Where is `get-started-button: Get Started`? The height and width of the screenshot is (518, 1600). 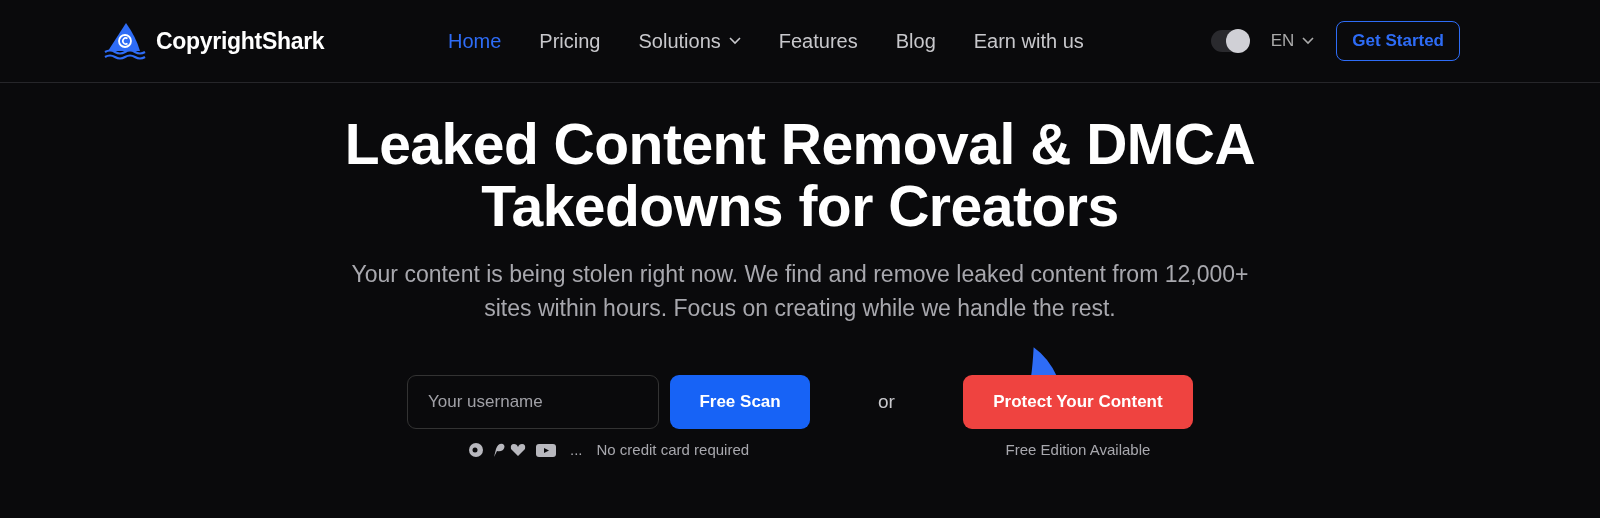
get-started-button: Get Started is located at coordinates (1398, 41).